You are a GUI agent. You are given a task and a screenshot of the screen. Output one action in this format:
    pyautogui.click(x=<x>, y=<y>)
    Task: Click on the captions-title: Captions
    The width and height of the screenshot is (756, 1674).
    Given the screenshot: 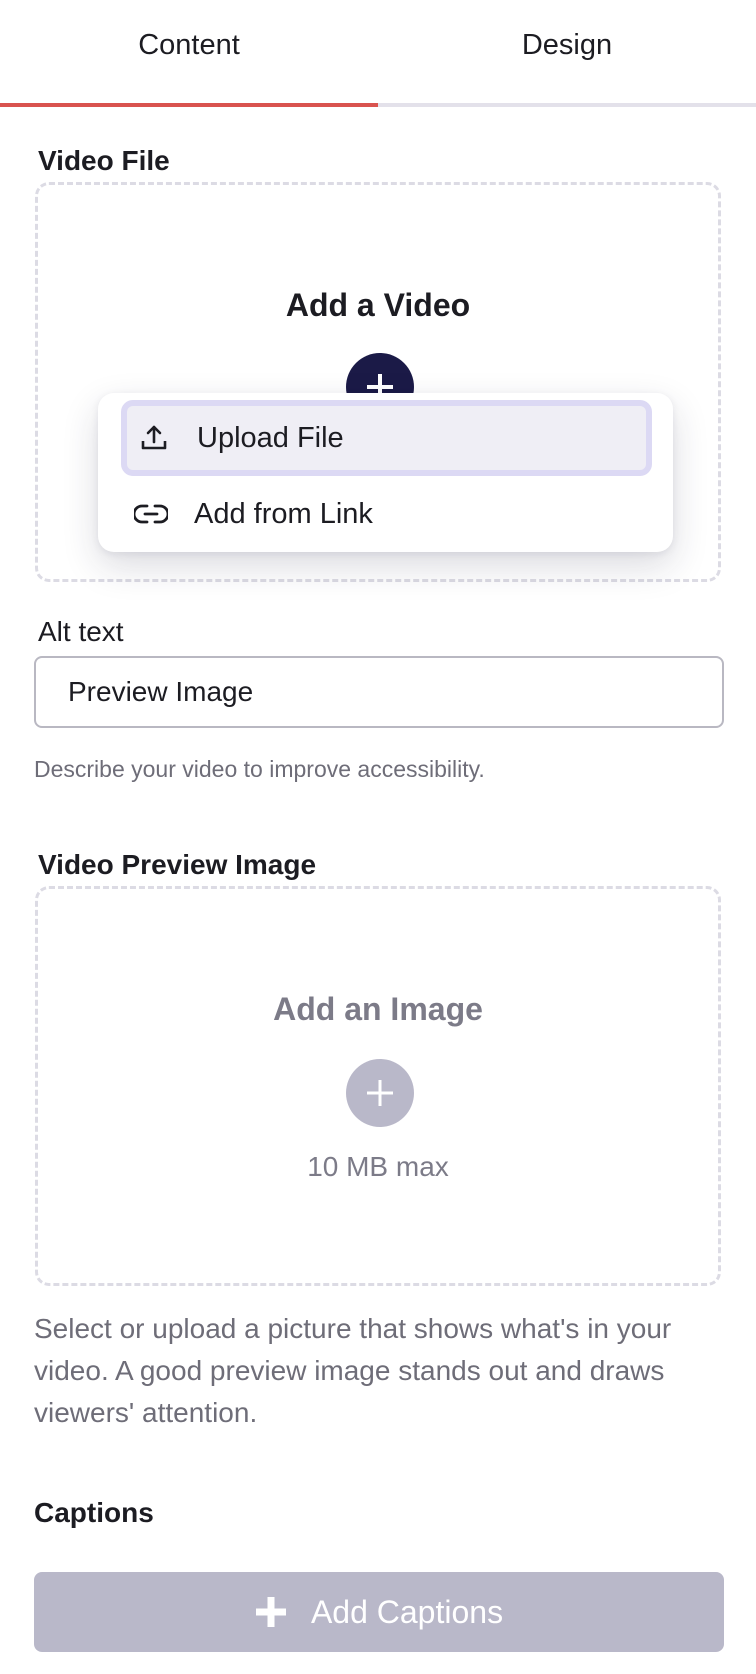 What is the action you would take?
    pyautogui.click(x=94, y=1512)
    